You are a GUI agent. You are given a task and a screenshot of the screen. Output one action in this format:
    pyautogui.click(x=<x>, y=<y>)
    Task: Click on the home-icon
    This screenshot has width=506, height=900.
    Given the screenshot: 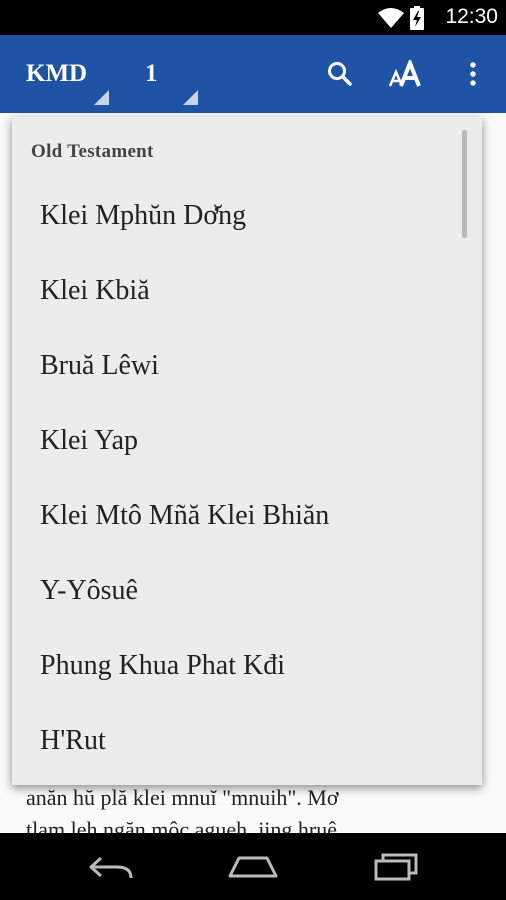 What is the action you would take?
    pyautogui.click(x=253, y=866)
    